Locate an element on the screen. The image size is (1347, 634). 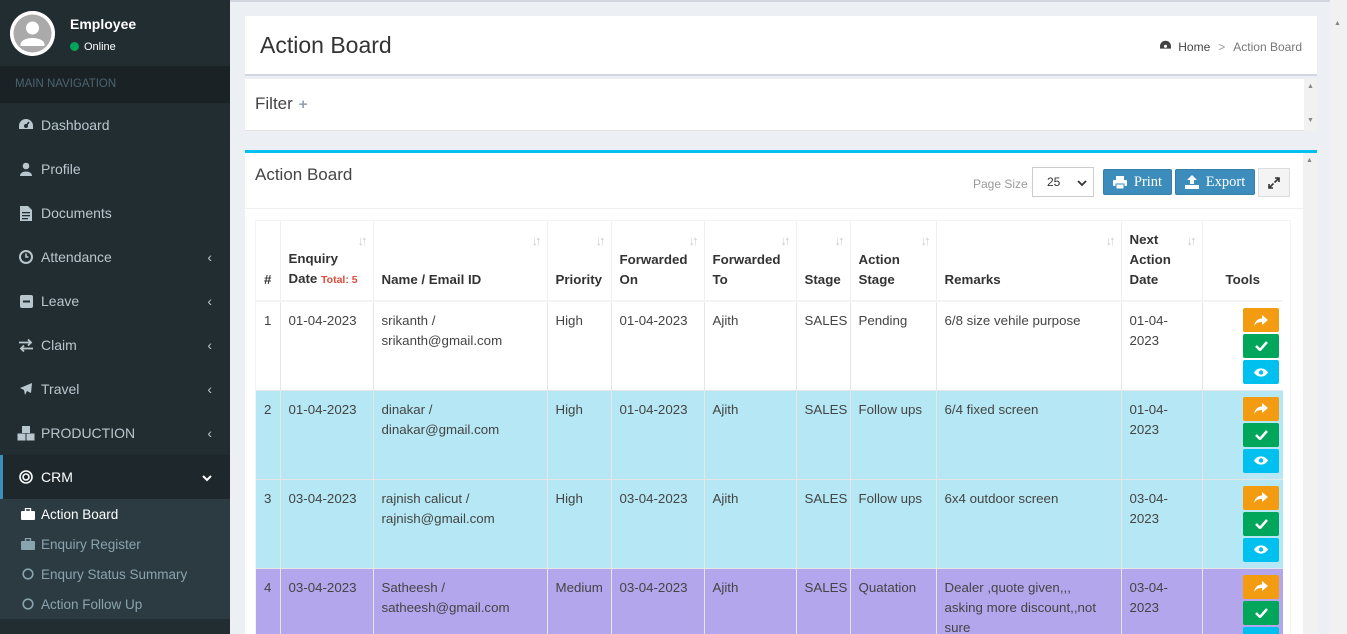
cell-remarks: 6/4 fixed screen is located at coordinates (1029, 435).